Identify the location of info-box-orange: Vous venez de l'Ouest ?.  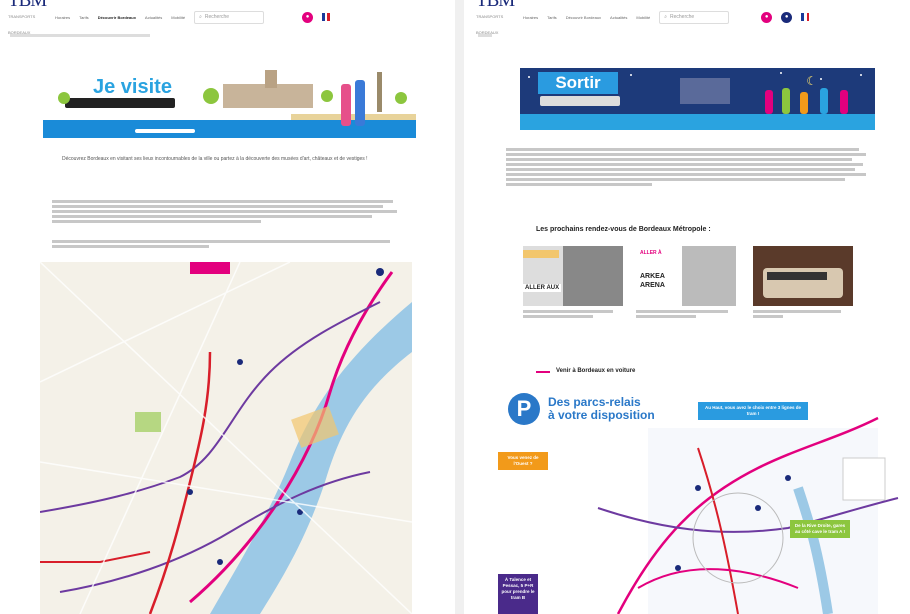
(523, 461).